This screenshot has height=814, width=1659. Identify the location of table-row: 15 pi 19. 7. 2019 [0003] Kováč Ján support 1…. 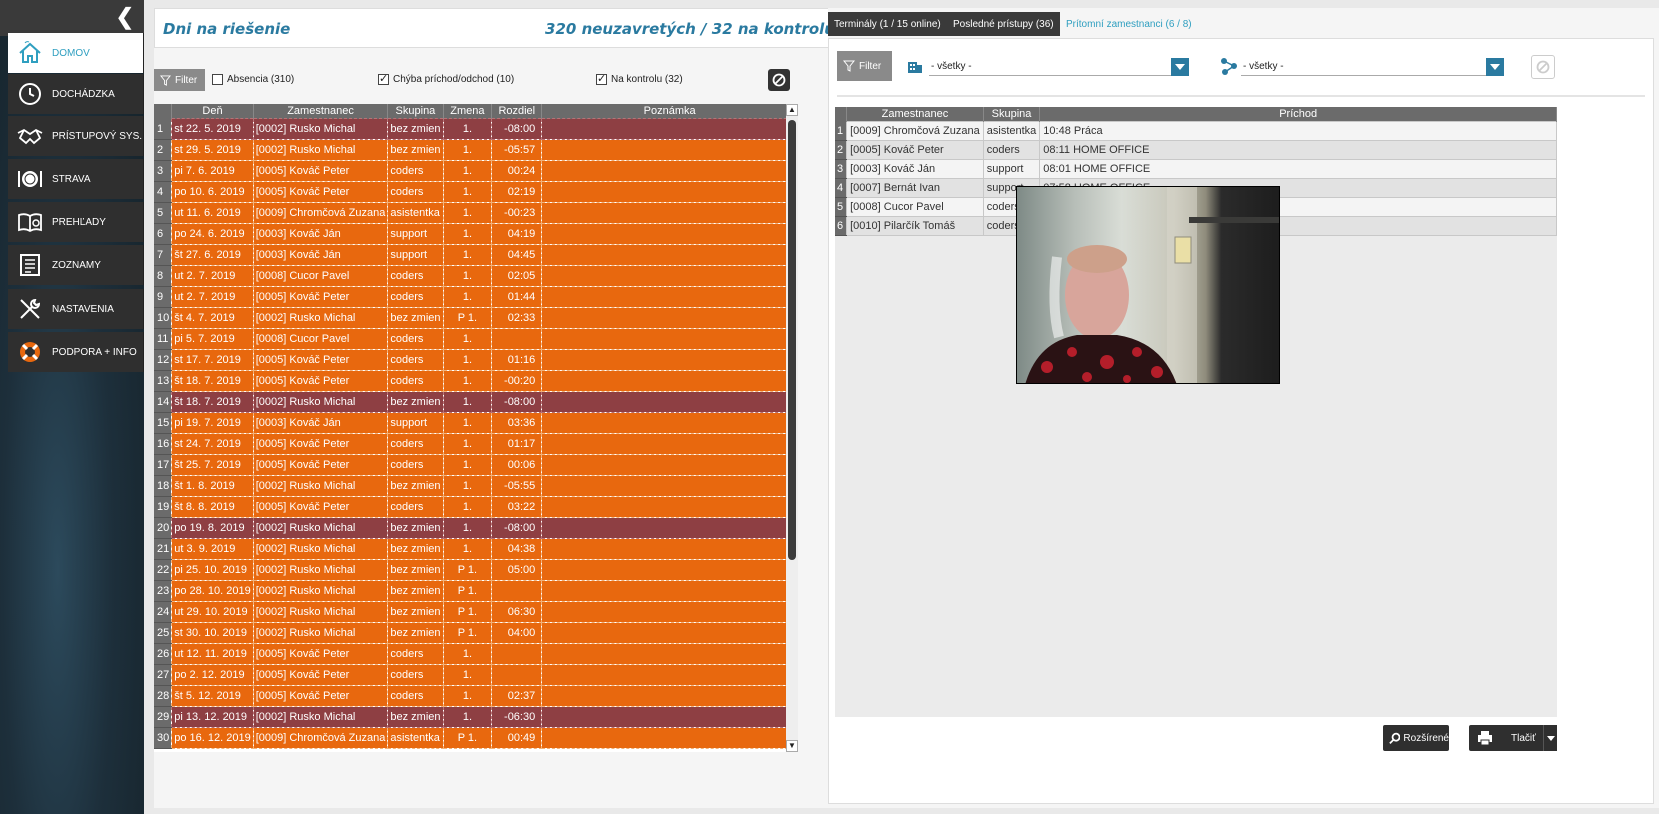
(476, 423).